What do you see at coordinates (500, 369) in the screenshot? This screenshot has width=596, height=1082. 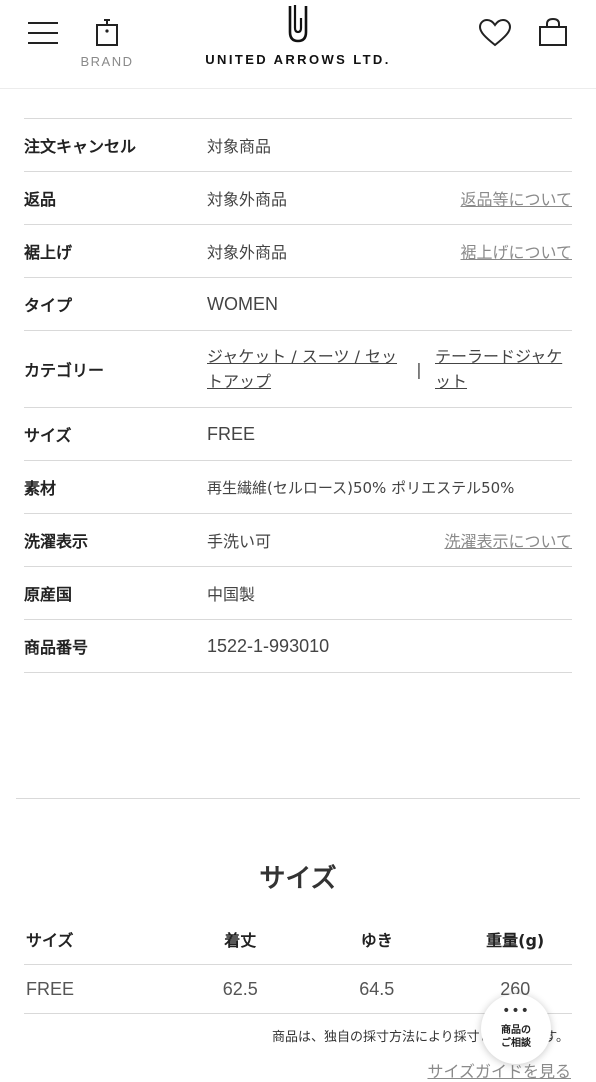 I see `category-link-tailored-jacket: テーラードジャケット` at bounding box center [500, 369].